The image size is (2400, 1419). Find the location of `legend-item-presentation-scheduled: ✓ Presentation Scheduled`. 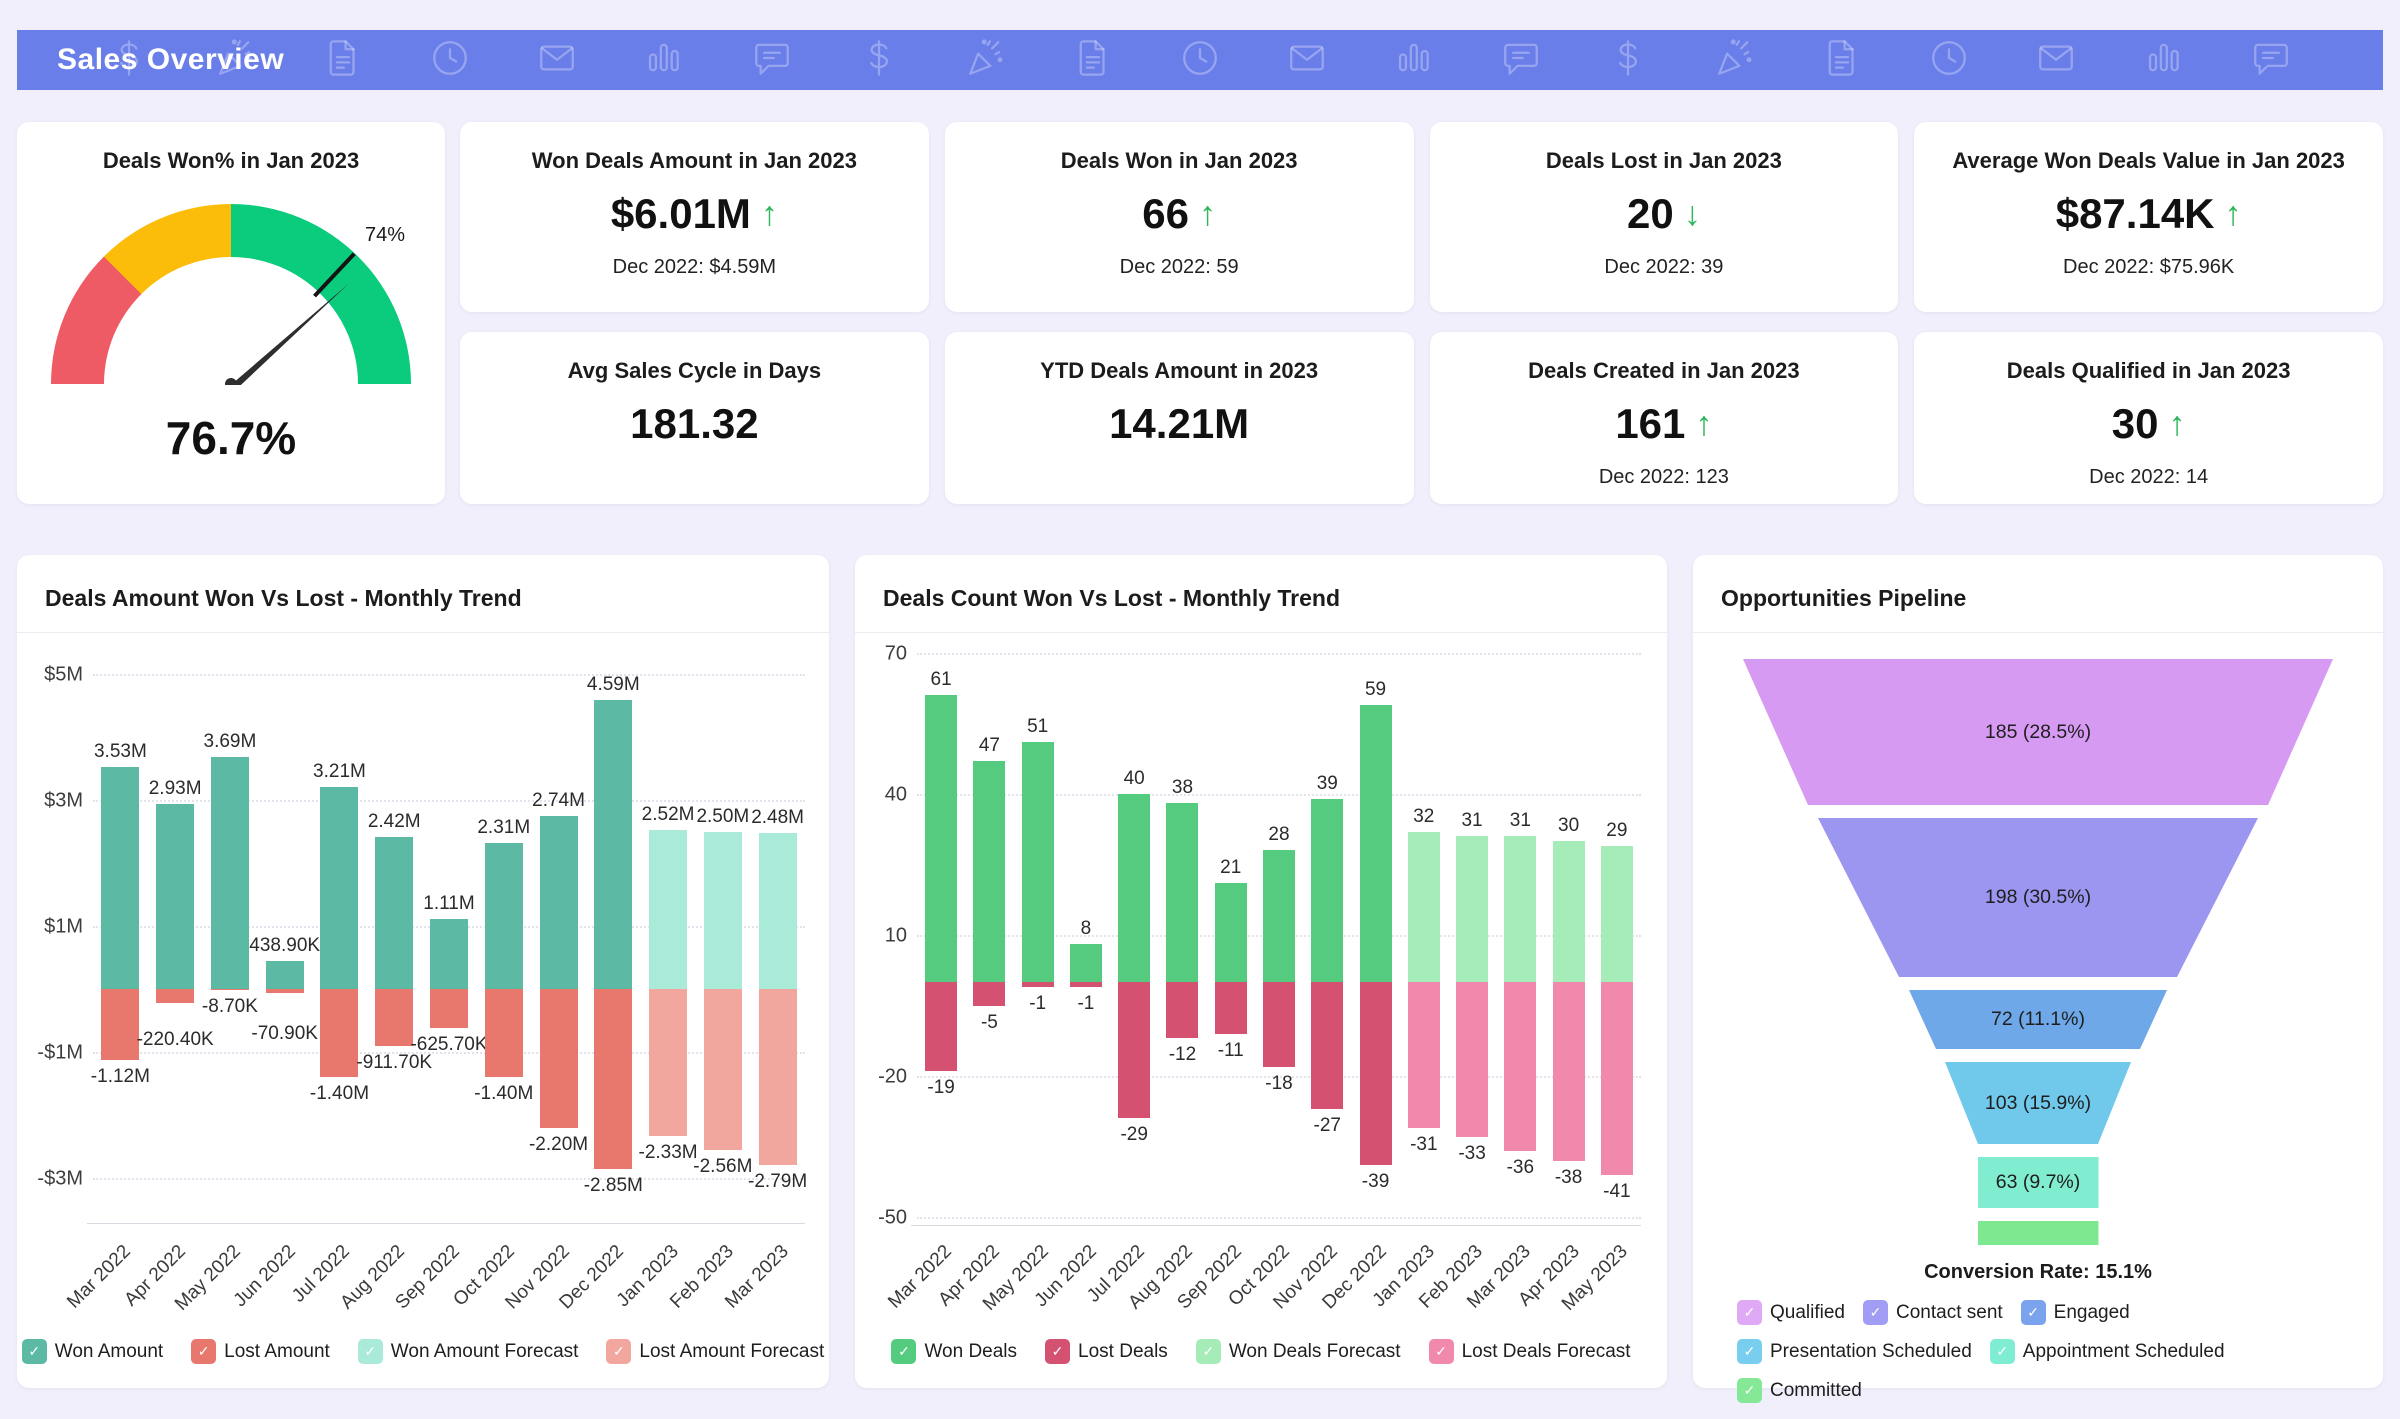

legend-item-presentation-scheduled: ✓ Presentation Scheduled is located at coordinates (1854, 1351).